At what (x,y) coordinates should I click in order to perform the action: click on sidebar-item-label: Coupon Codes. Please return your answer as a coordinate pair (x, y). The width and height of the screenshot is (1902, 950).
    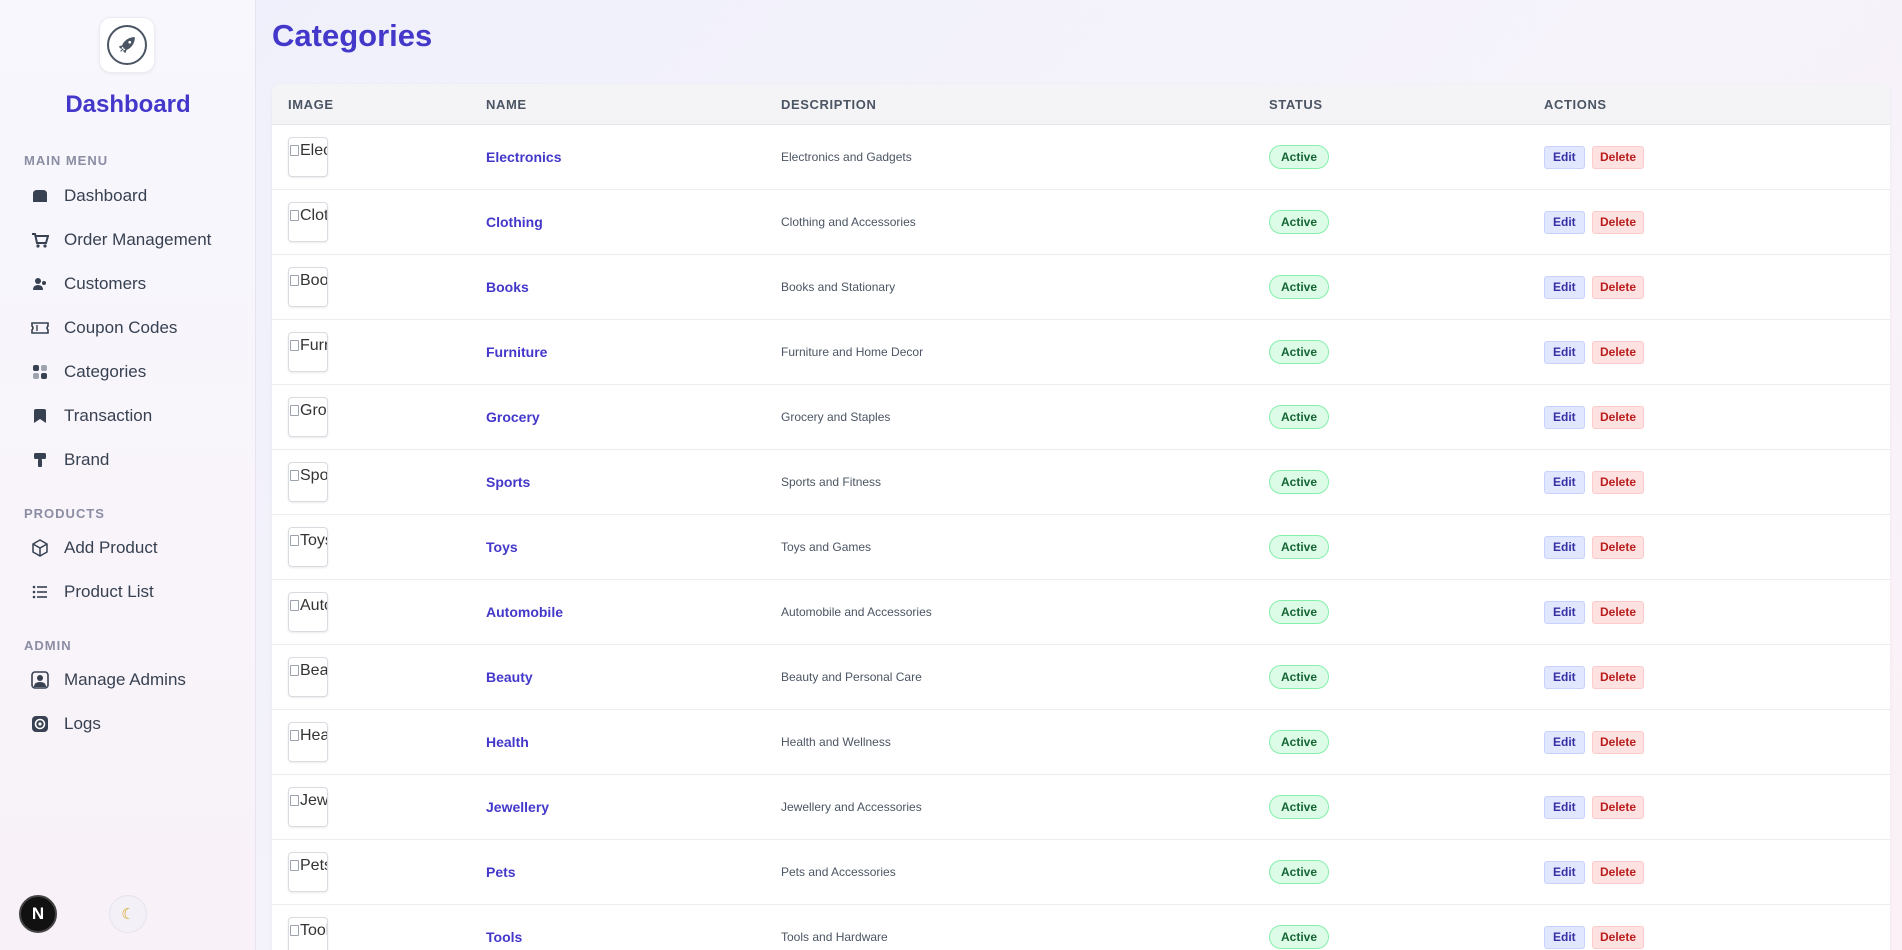
    Looking at the image, I should click on (121, 327).